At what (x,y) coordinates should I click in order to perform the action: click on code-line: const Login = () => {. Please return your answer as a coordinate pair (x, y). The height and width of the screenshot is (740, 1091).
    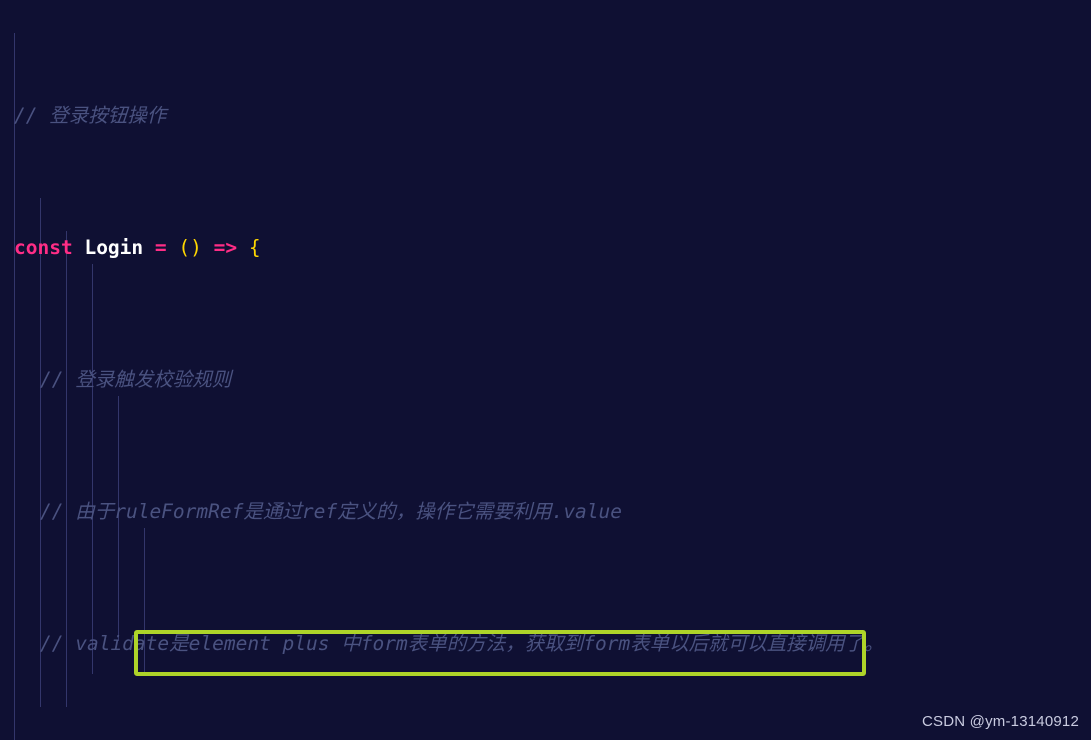
    Looking at the image, I should click on (545, 247).